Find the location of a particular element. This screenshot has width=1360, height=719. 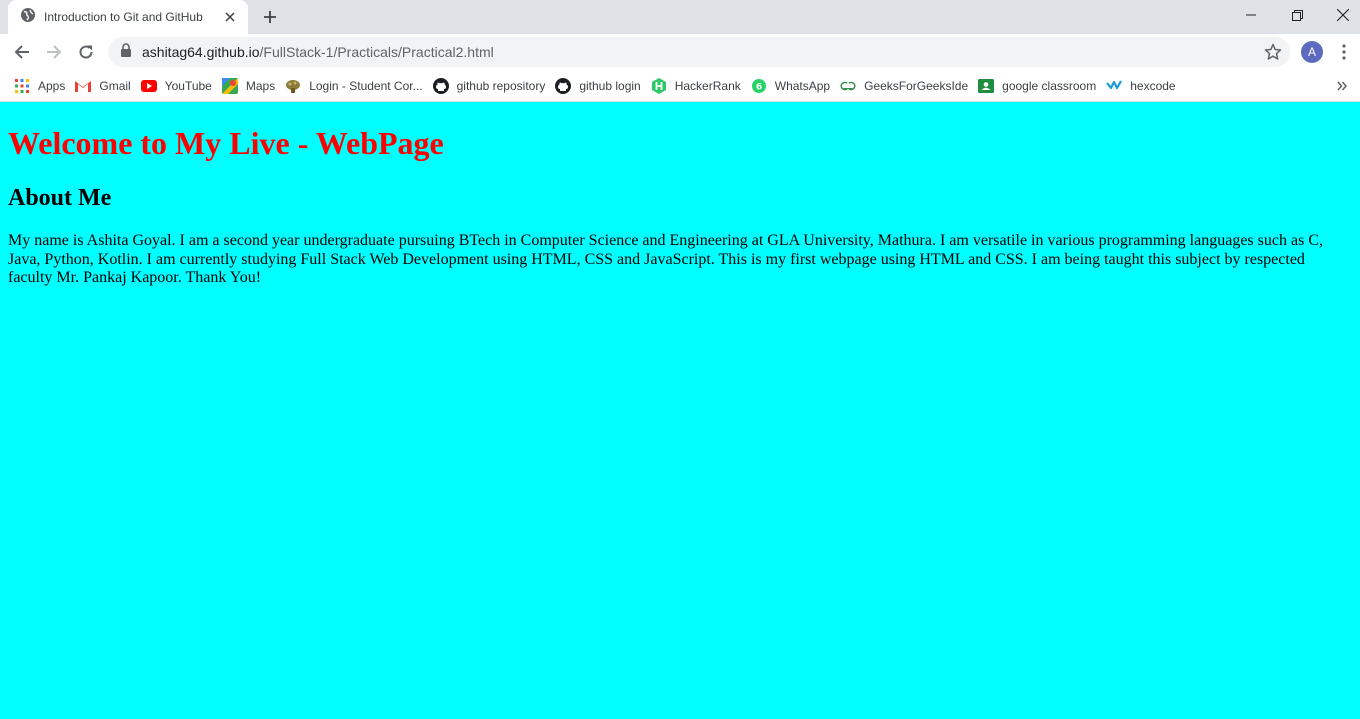

url-host: ashitag64.github.io is located at coordinates (201, 52).